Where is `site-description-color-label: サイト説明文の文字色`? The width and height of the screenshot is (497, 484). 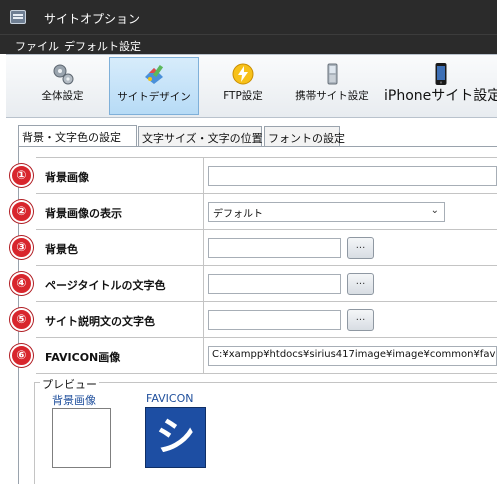 site-description-color-label: サイト説明文の文字色 is located at coordinates (100, 321).